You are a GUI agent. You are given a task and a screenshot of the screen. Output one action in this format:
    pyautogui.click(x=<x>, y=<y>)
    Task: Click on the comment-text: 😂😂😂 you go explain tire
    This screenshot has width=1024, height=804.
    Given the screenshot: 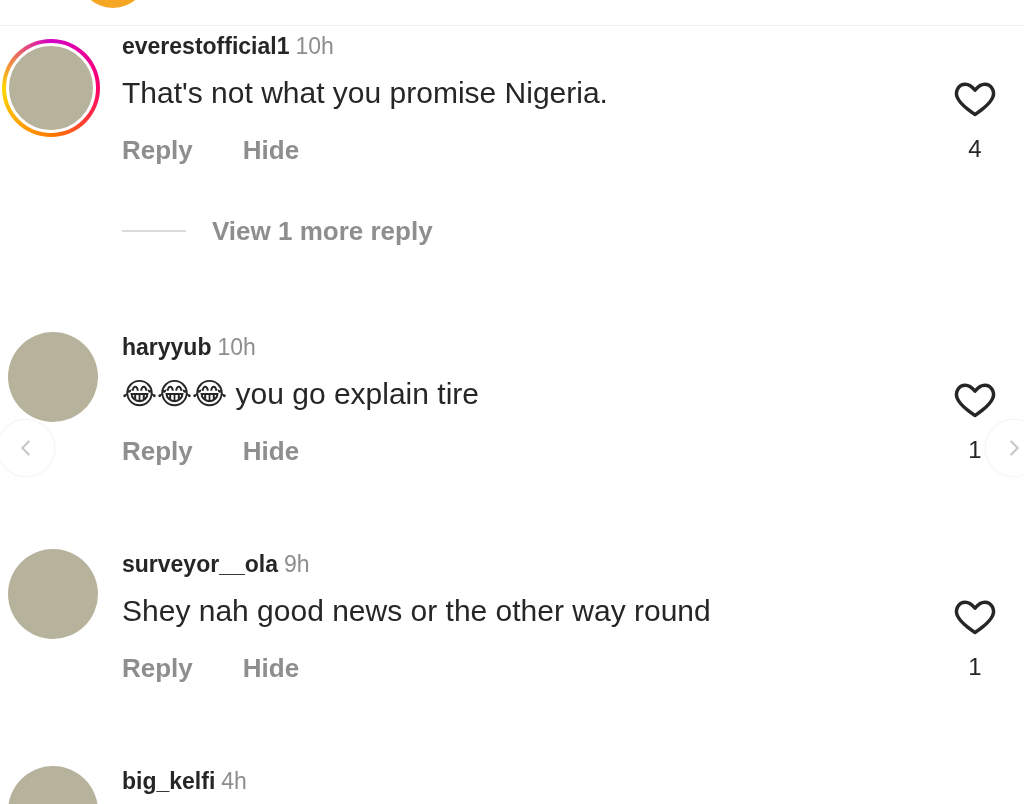 What is the action you would take?
    pyautogui.click(x=301, y=394)
    